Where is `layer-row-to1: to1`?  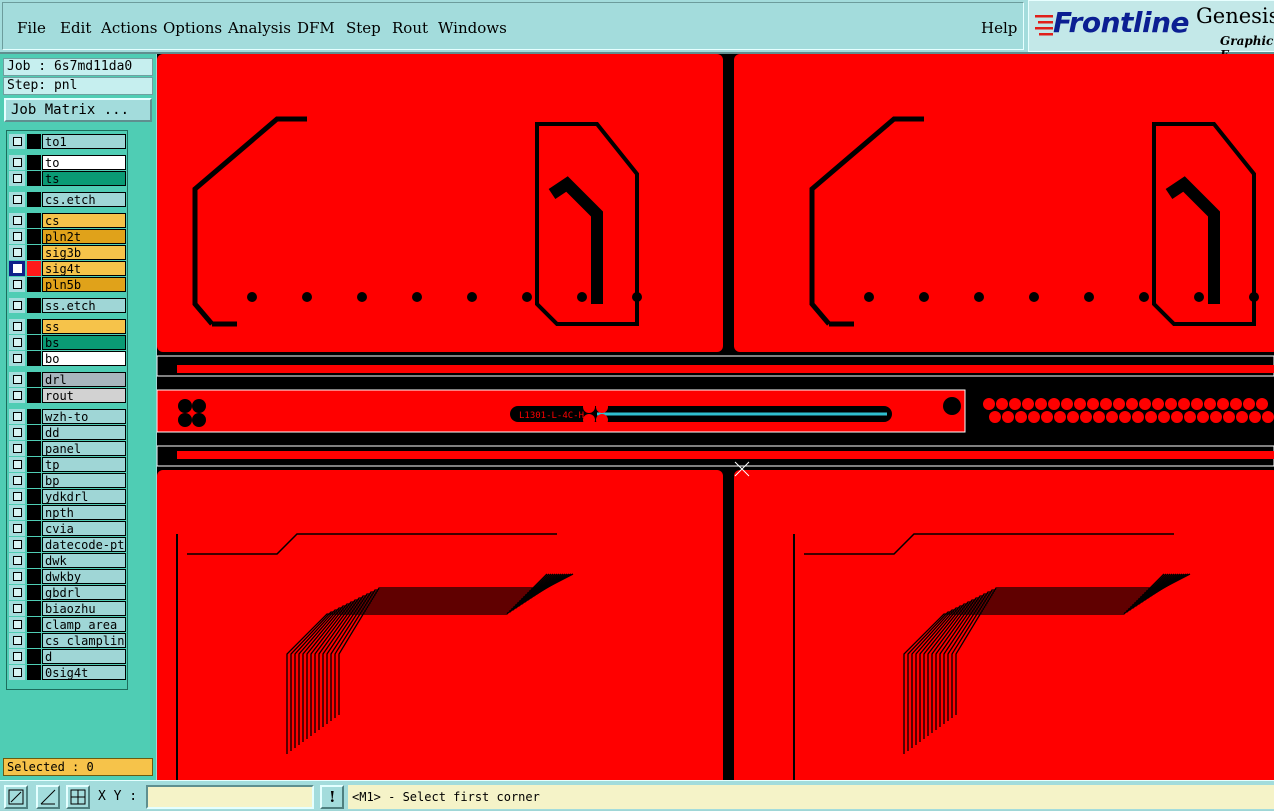 layer-row-to1: to1 is located at coordinates (68, 141).